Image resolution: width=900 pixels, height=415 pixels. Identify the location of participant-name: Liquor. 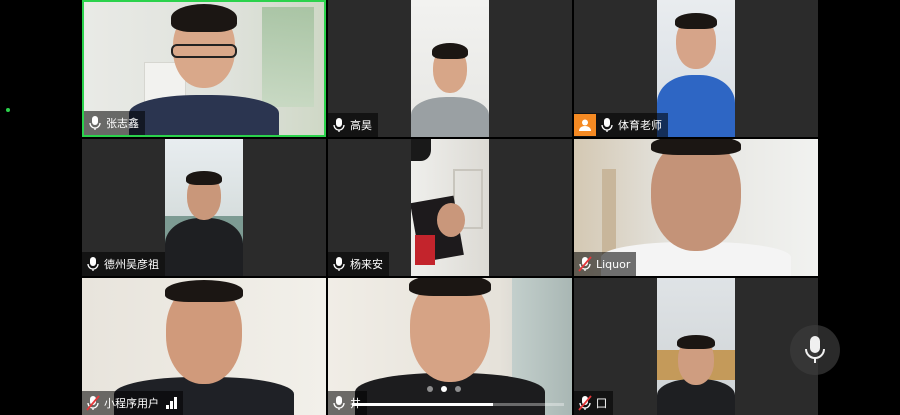
(613, 264).